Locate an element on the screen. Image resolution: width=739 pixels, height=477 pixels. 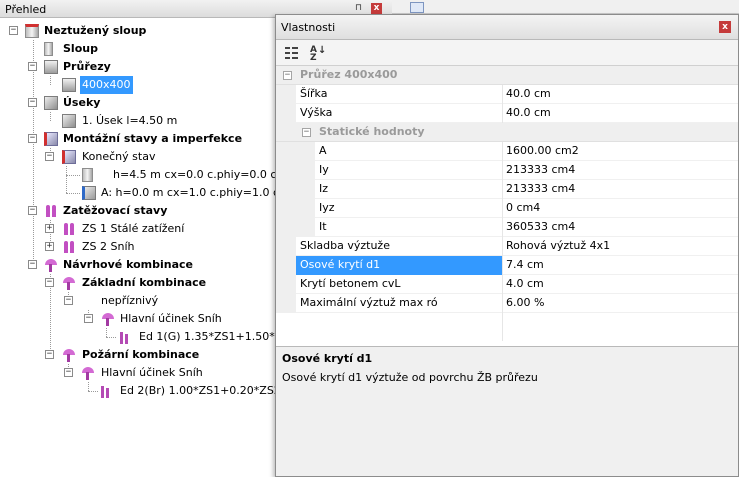
overview-close-button: x is located at coordinates (376, 8).